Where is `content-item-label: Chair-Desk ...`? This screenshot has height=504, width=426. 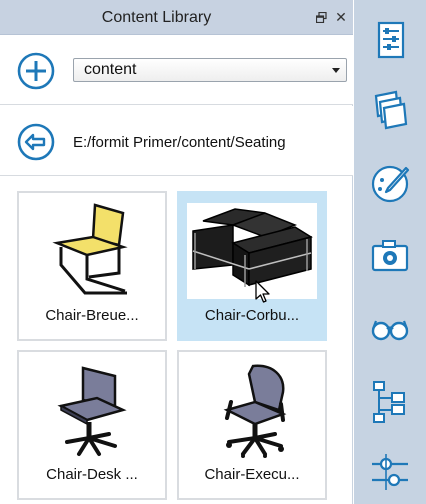
content-item-label: Chair-Desk ... is located at coordinates (92, 474).